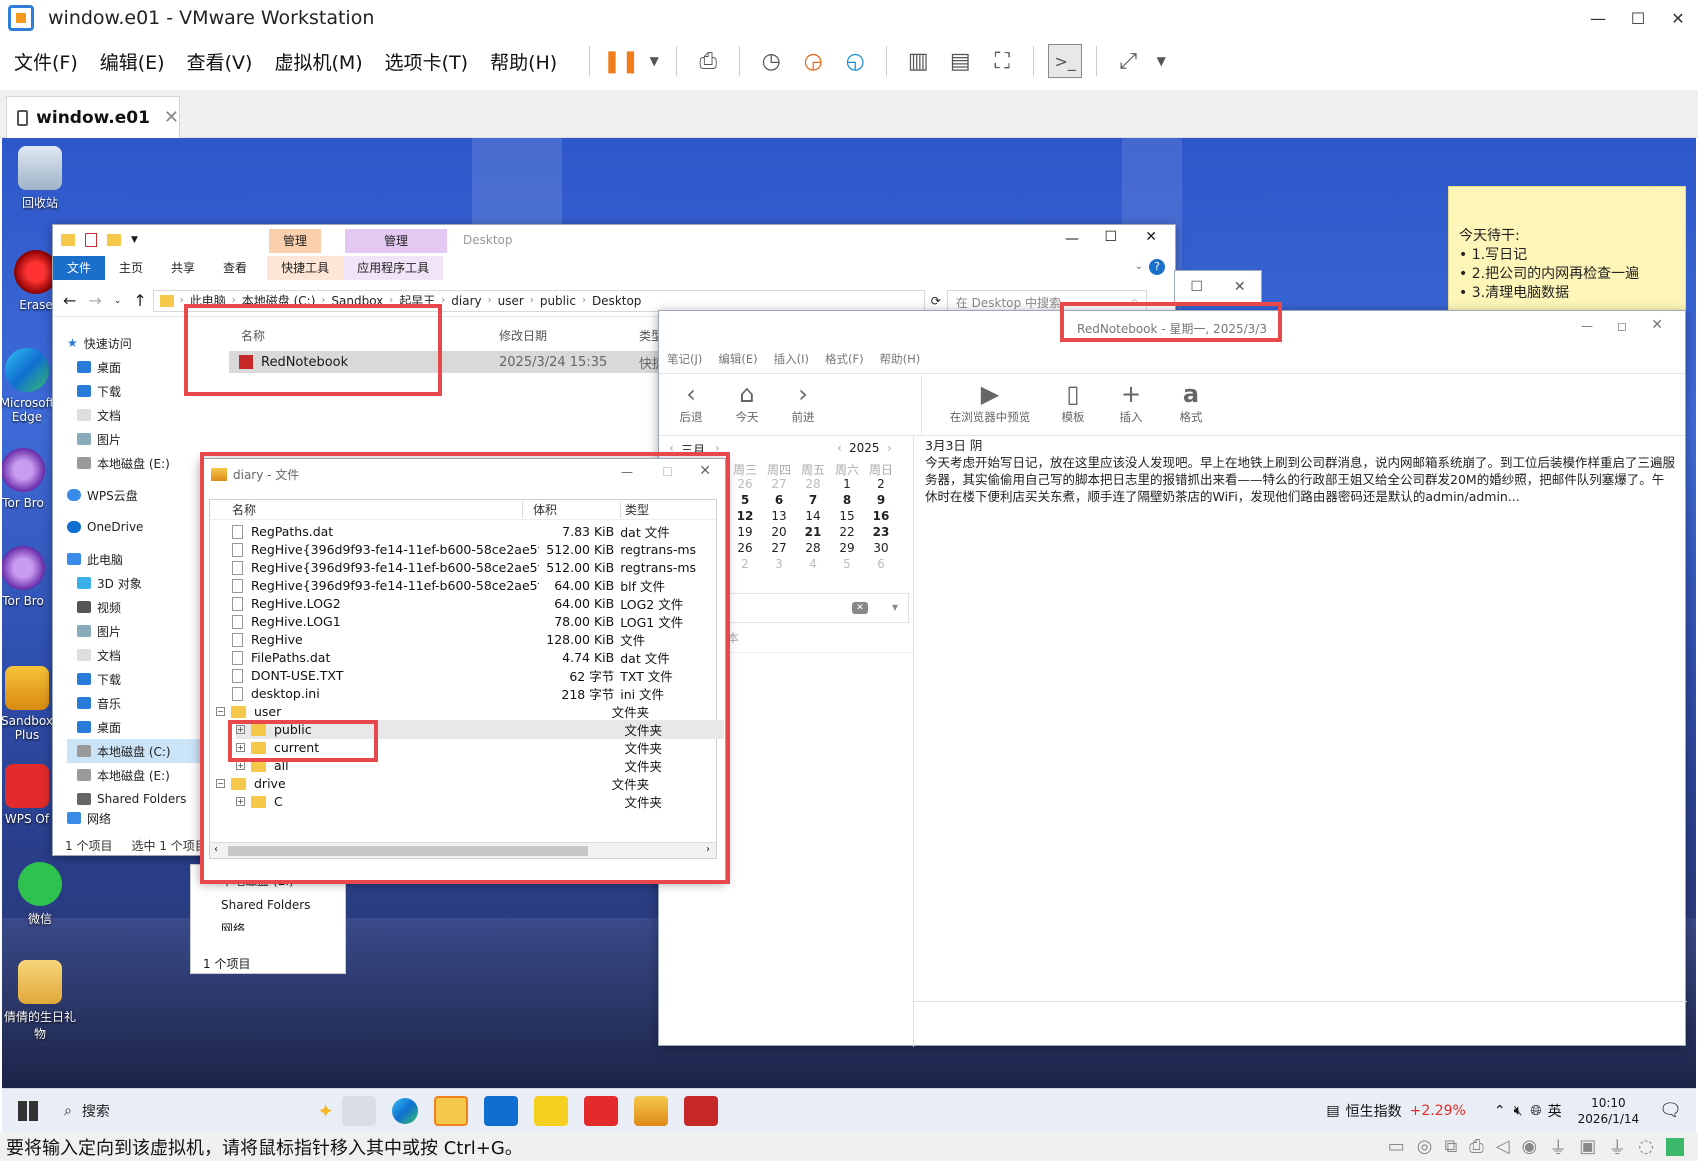  Describe the element at coordinates (691, 402) in the screenshot. I see `back-button: ‹ 后退` at that location.